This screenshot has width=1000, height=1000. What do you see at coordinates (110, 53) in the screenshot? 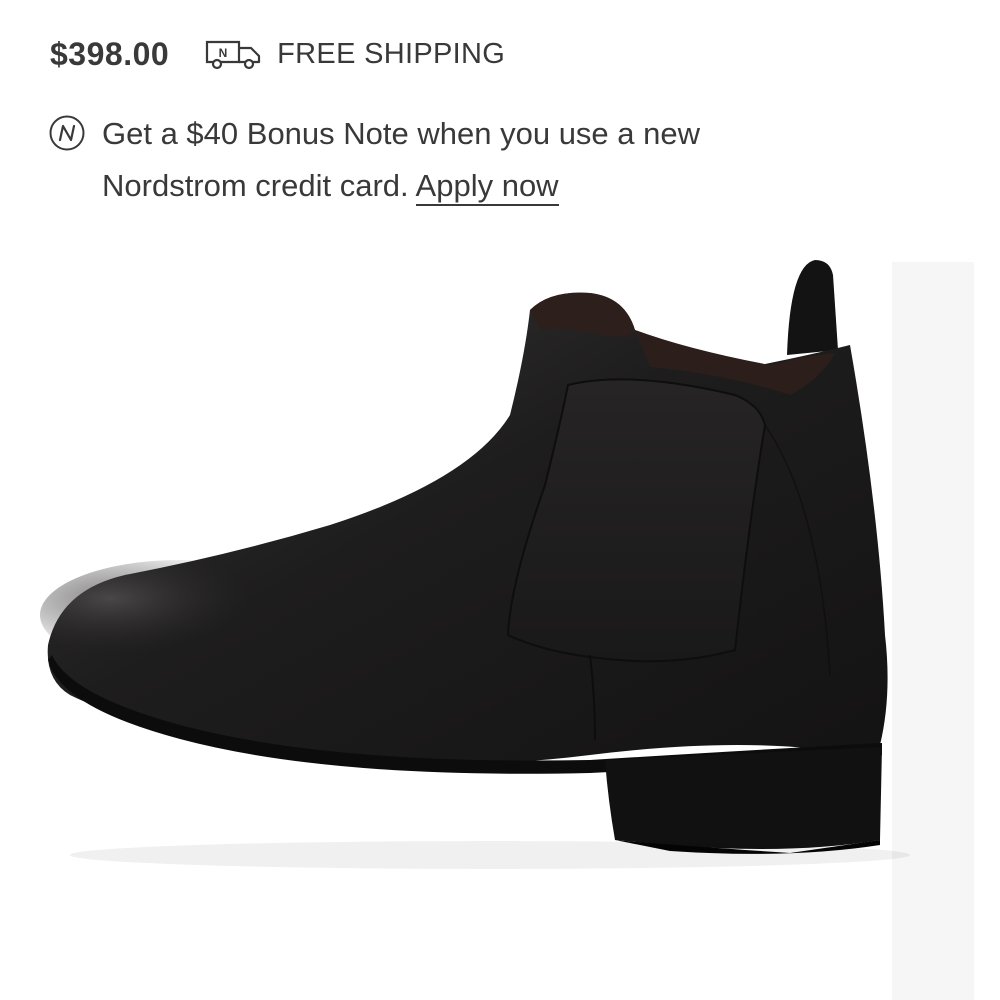
I see `product-price: $398.00` at bounding box center [110, 53].